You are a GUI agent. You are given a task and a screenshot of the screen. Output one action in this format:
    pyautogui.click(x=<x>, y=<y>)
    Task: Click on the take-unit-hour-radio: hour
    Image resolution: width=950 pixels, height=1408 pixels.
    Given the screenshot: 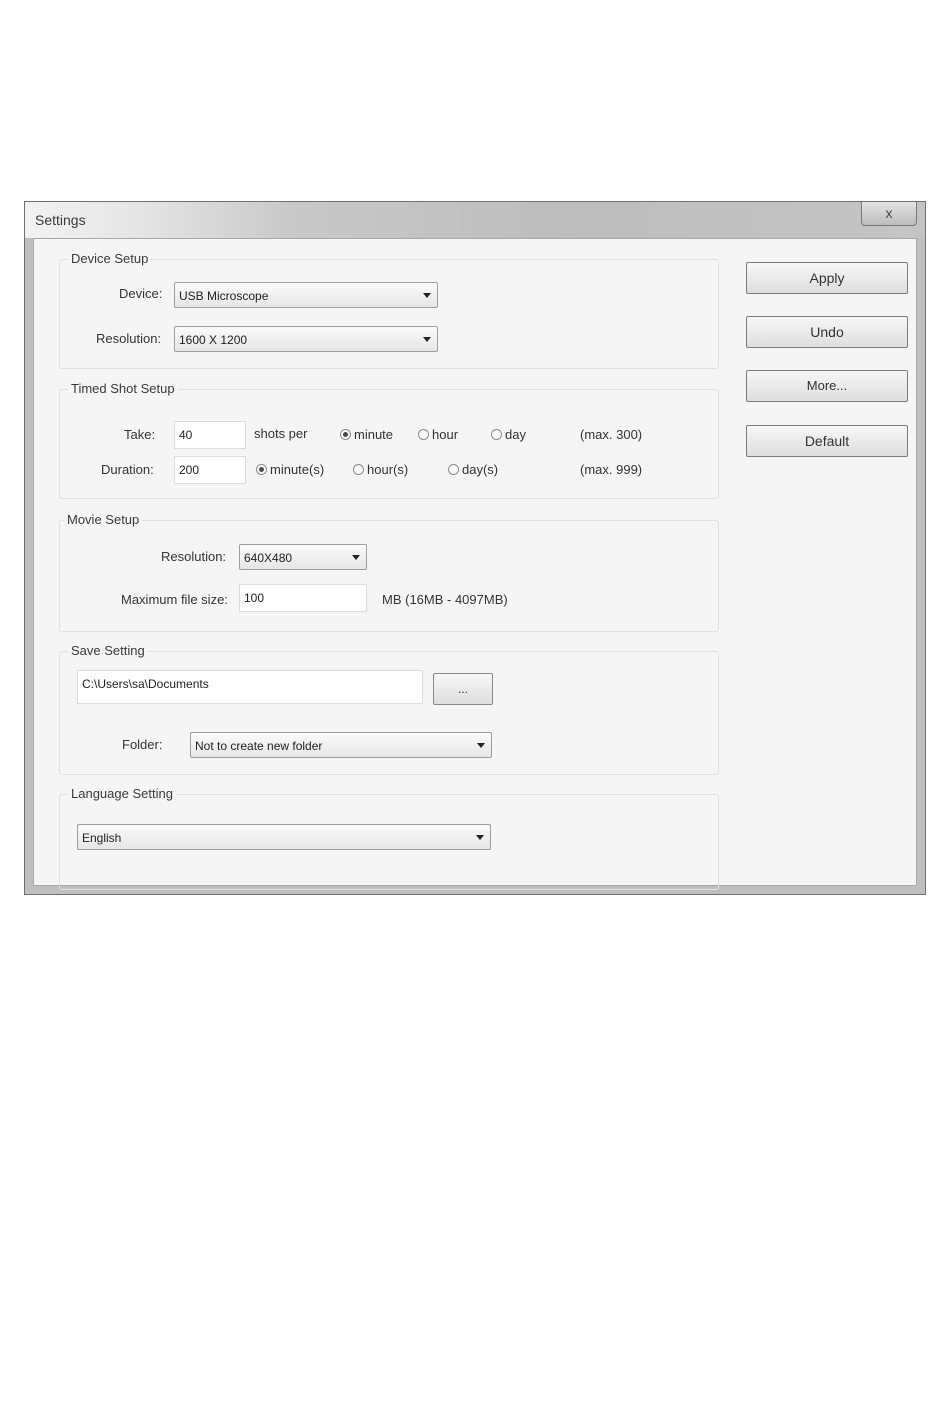 What is the action you would take?
    pyautogui.click(x=438, y=434)
    